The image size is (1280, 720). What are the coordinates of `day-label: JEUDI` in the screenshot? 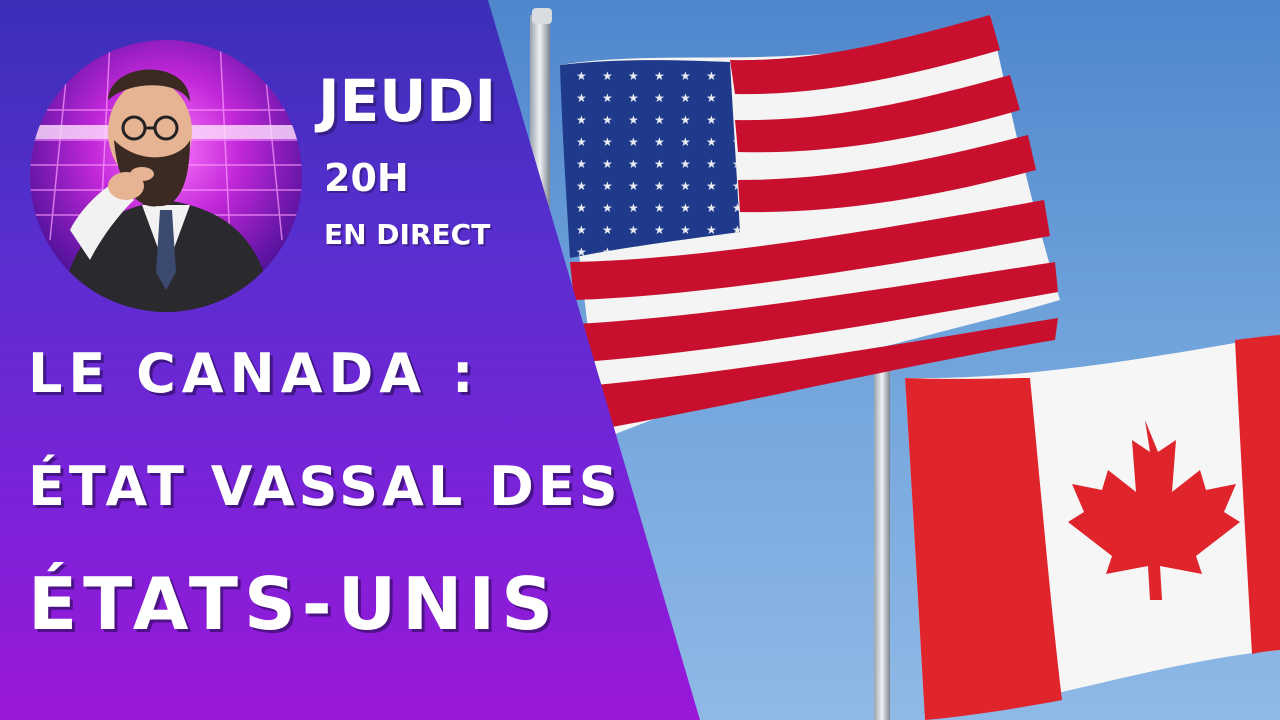 It's located at (407, 101).